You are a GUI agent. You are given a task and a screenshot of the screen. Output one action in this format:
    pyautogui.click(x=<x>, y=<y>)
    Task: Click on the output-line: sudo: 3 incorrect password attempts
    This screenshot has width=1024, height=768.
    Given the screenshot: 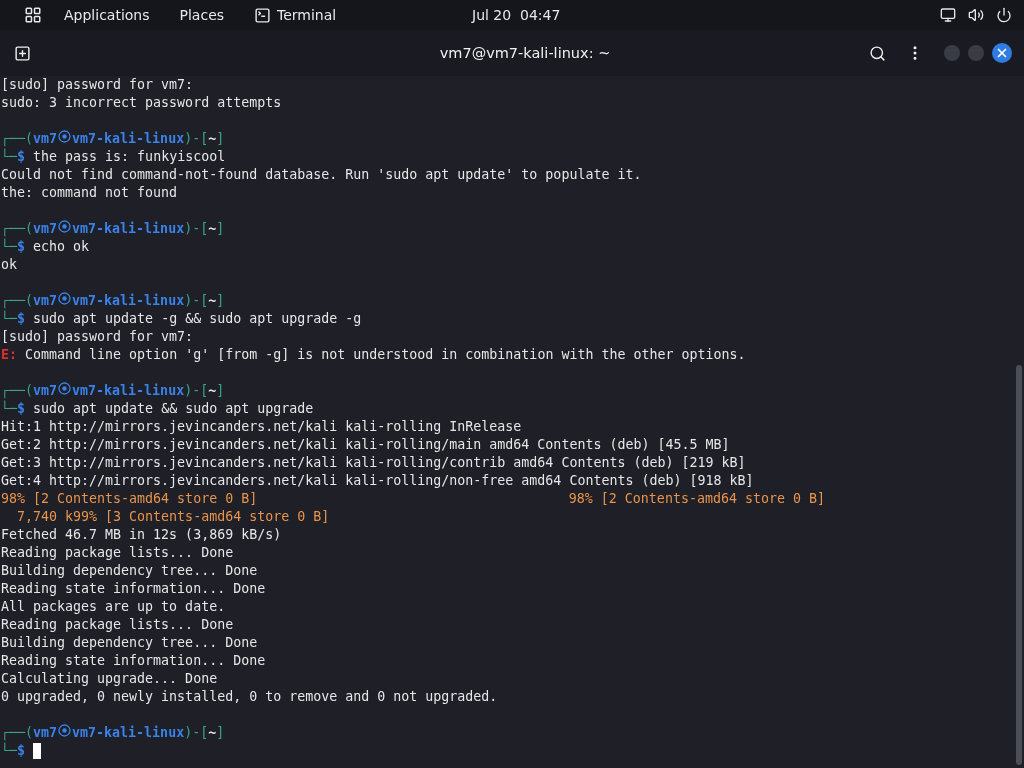 What is the action you would take?
    pyautogui.click(x=141, y=103)
    